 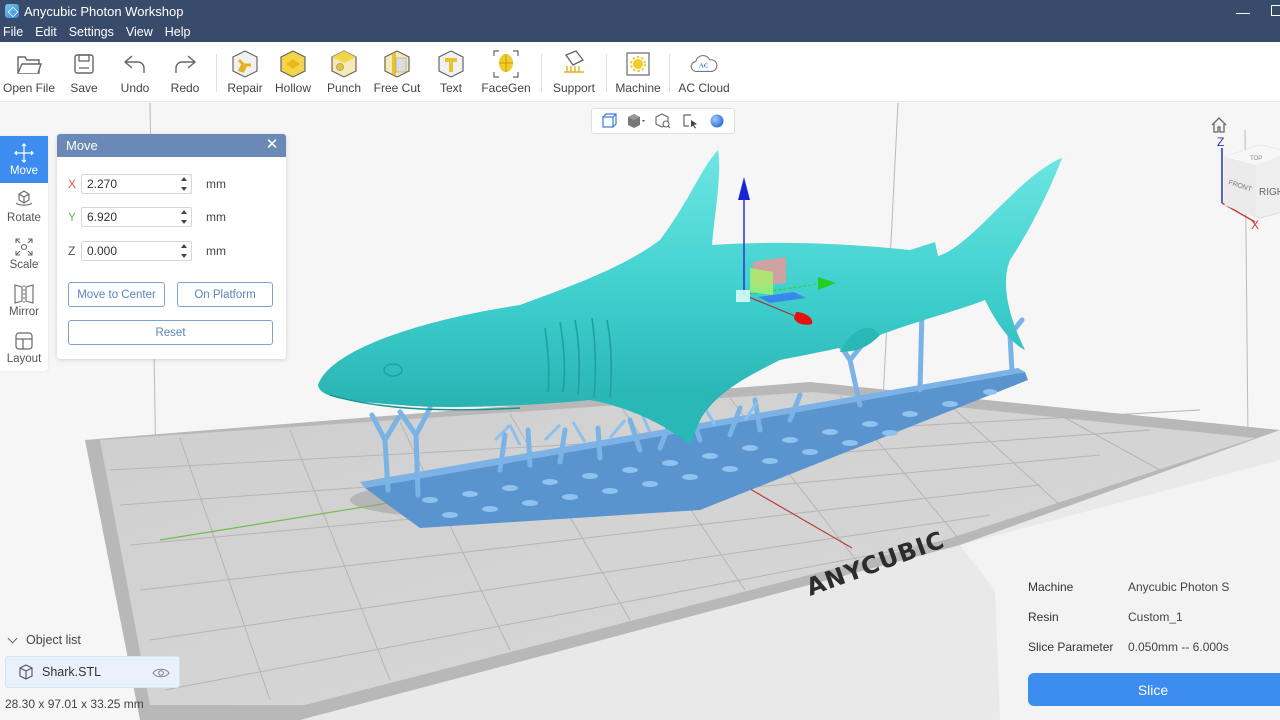 I want to click on free-cut-button: Free Cut, so click(x=397, y=72).